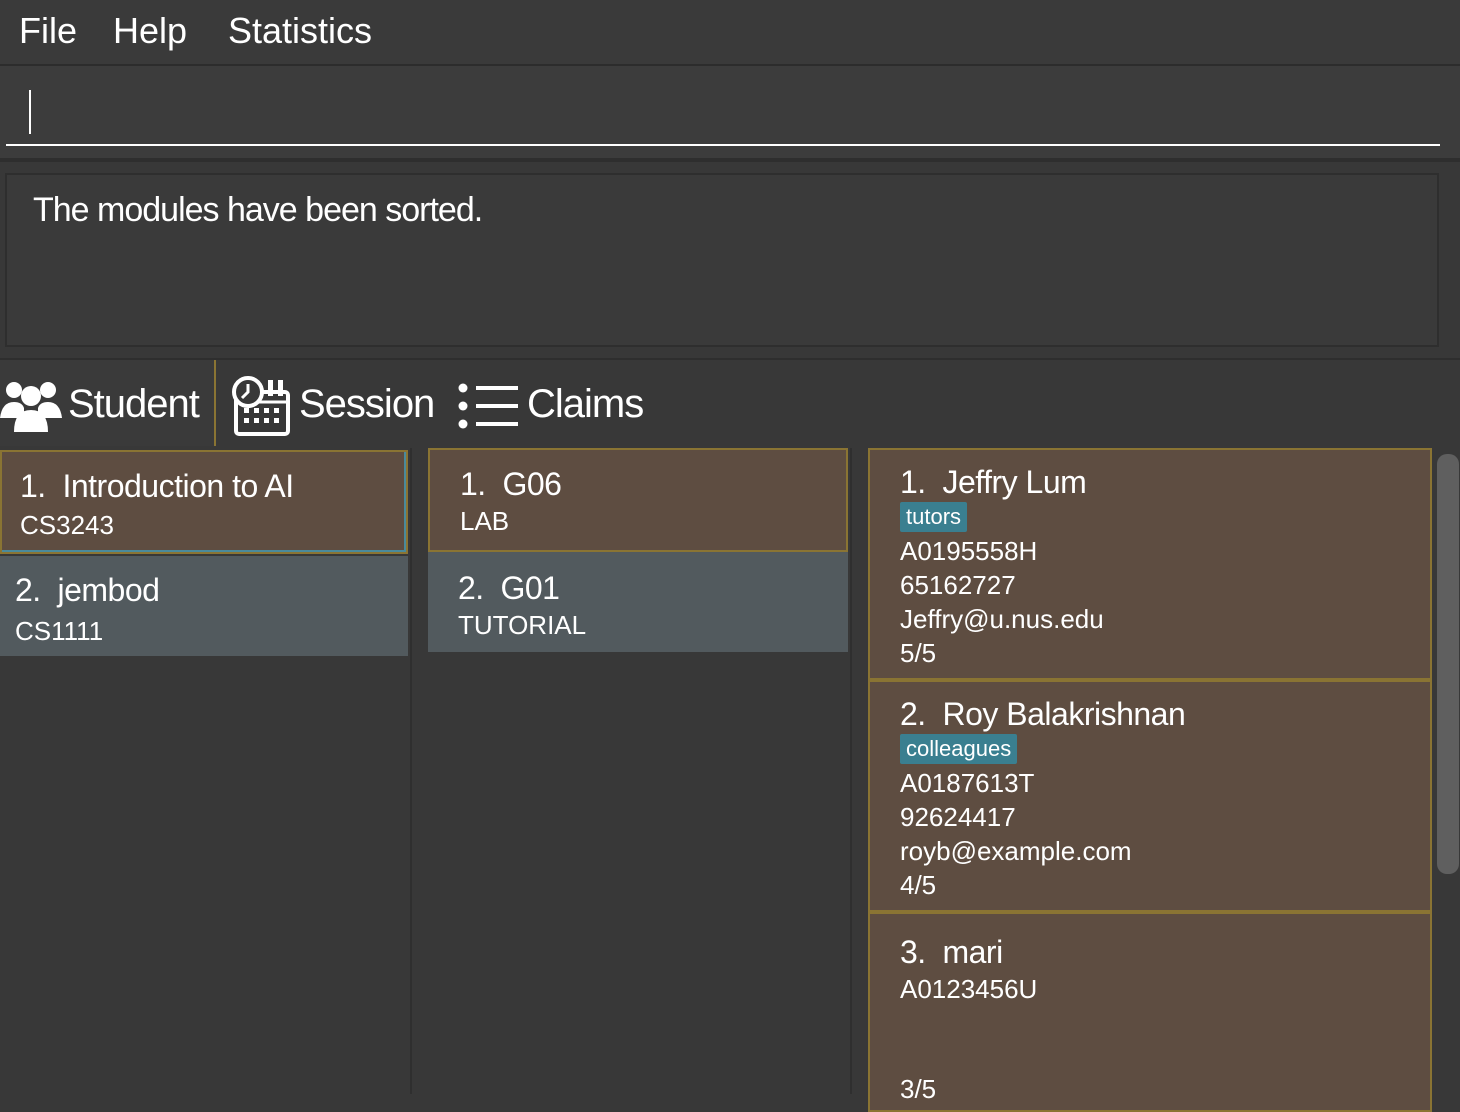  I want to click on scrollbar-thumb, so click(1448, 664).